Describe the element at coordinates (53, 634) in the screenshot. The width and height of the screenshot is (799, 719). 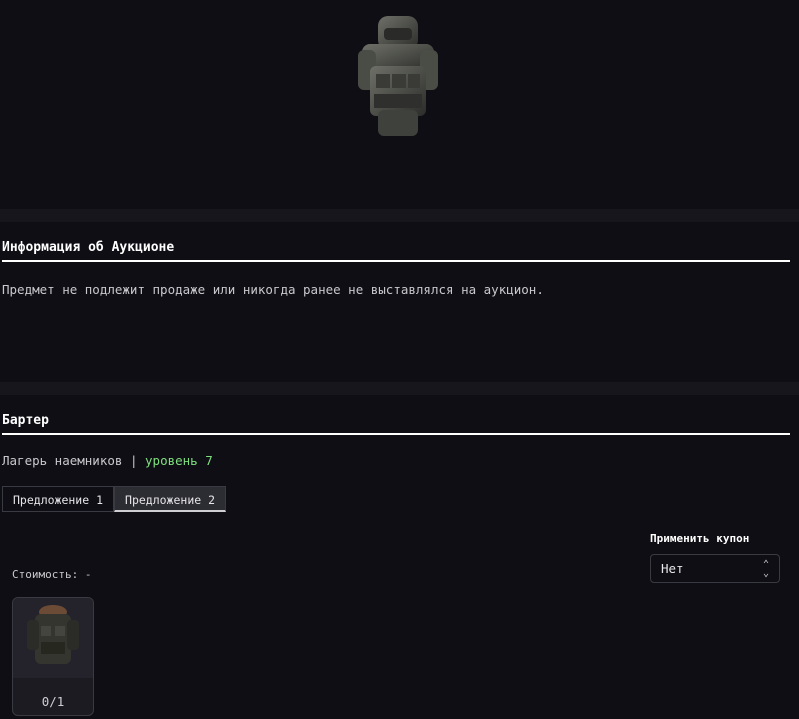
I see `armor-vest-image` at that location.